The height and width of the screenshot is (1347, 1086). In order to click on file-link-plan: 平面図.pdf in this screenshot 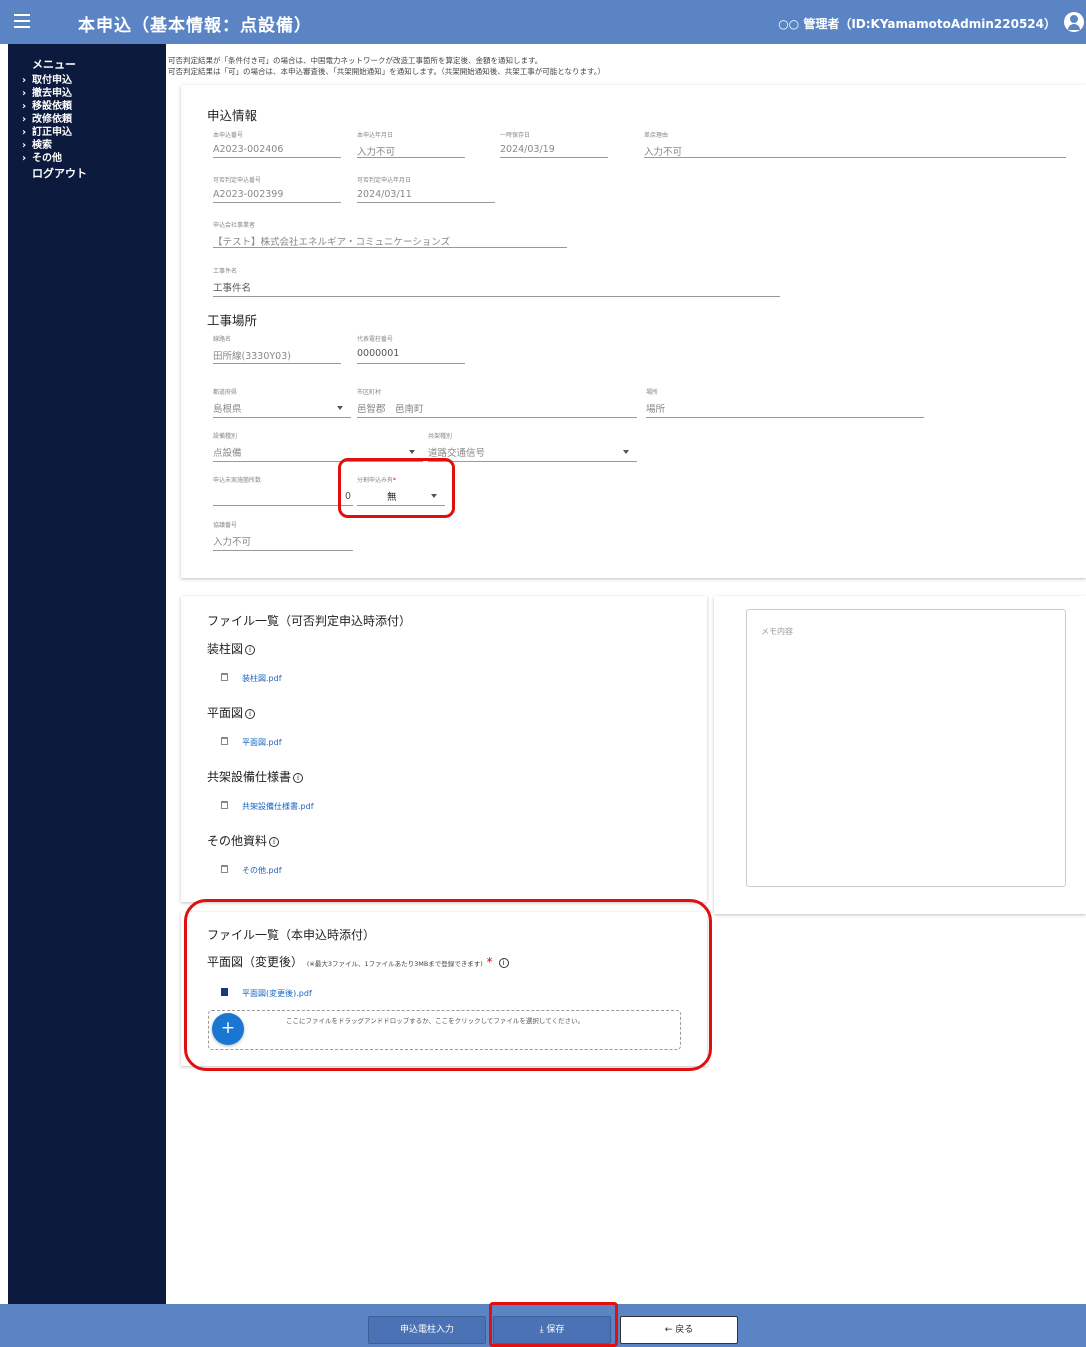, I will do `click(262, 742)`.